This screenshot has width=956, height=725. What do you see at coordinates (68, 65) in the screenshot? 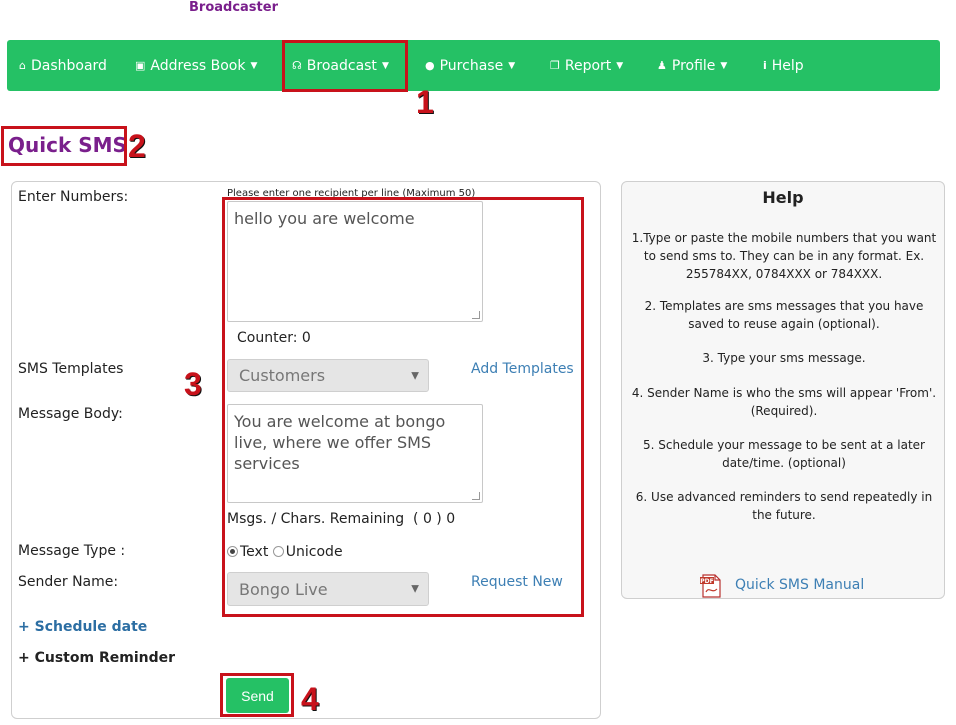
I see `nav-dashboard-label: Dashboard` at bounding box center [68, 65].